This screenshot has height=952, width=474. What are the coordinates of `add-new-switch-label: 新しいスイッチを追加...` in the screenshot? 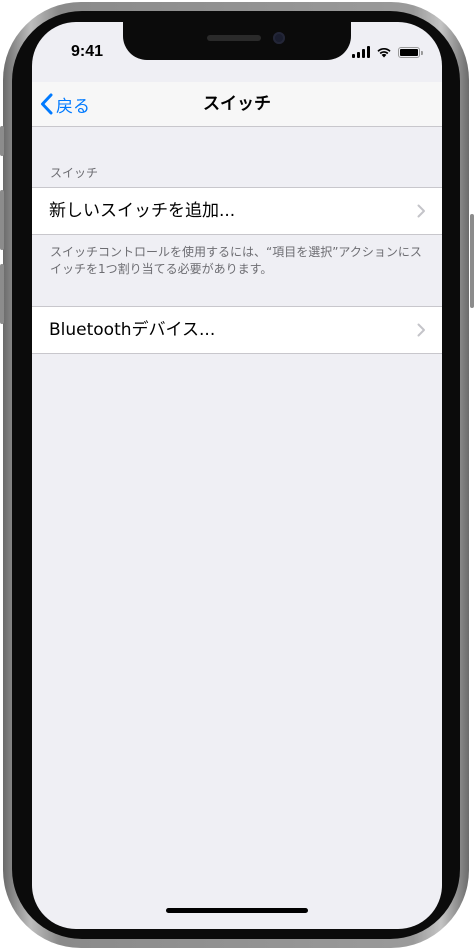 It's located at (142, 211).